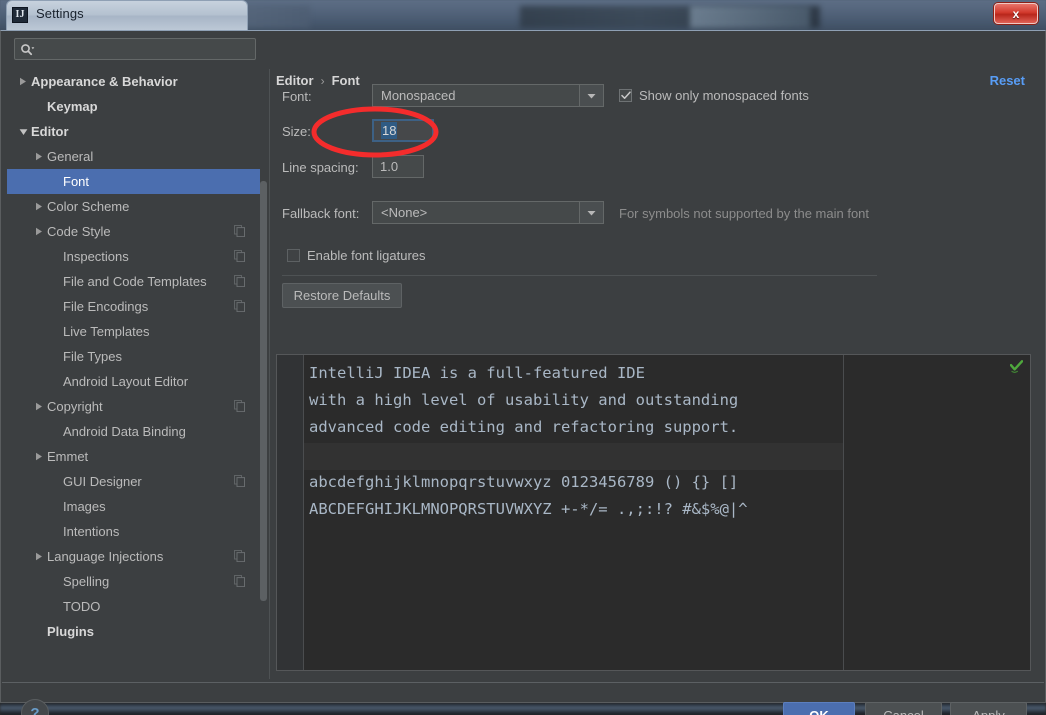  I want to click on sidebar-item-label: Live Templates, so click(106, 331).